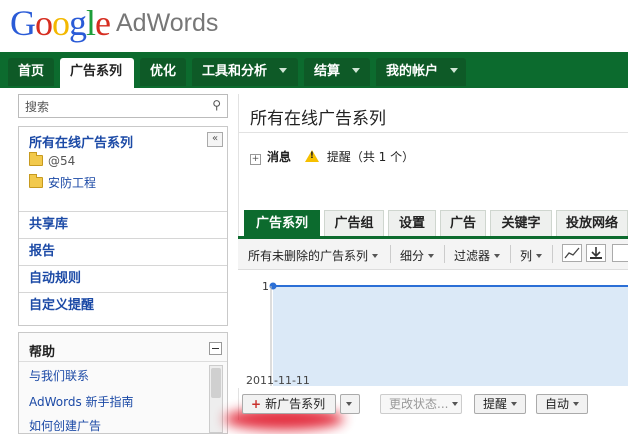  I want to click on new-campaign-menu-button, so click(350, 404).